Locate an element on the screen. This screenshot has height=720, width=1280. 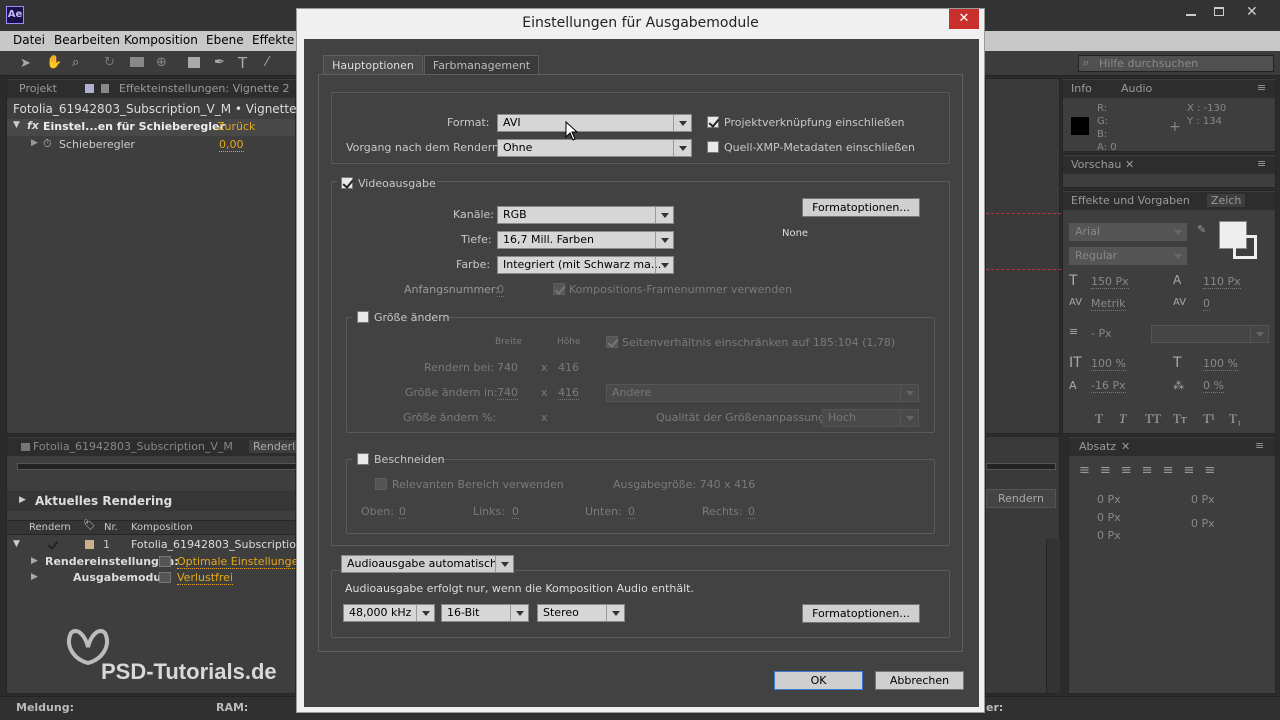
align-buttons-icon: ≡≡≡≡≡≡≡ is located at coordinates (1152, 470).